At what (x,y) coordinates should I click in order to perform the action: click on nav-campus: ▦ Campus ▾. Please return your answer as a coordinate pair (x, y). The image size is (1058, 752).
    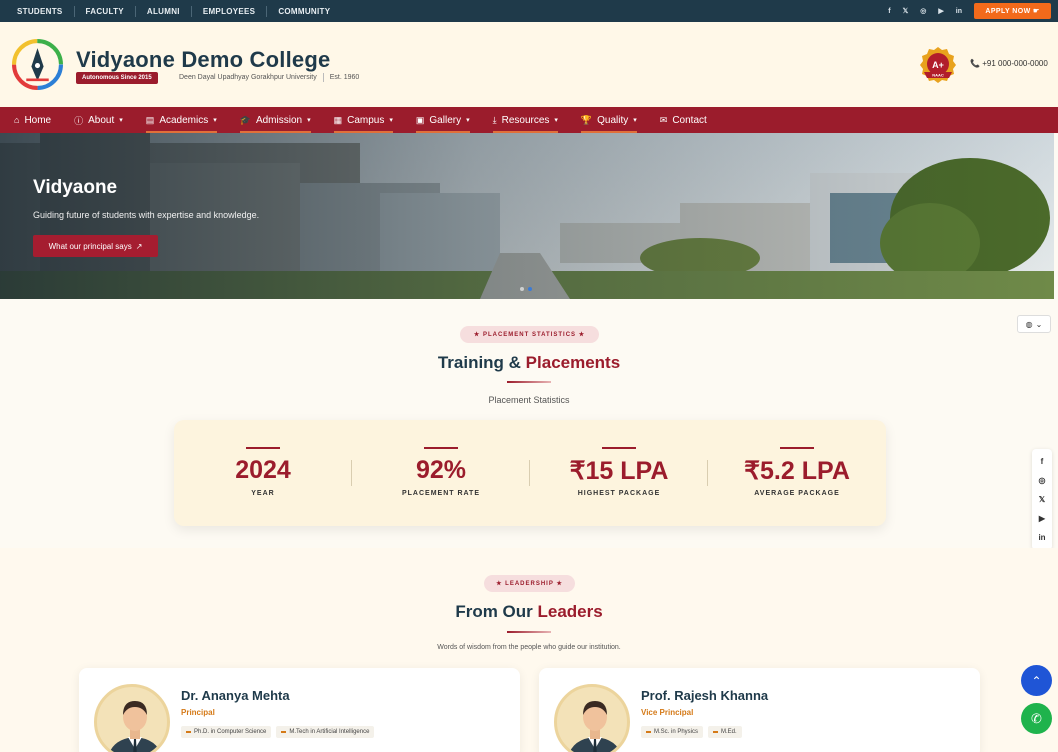
    Looking at the image, I should click on (363, 120).